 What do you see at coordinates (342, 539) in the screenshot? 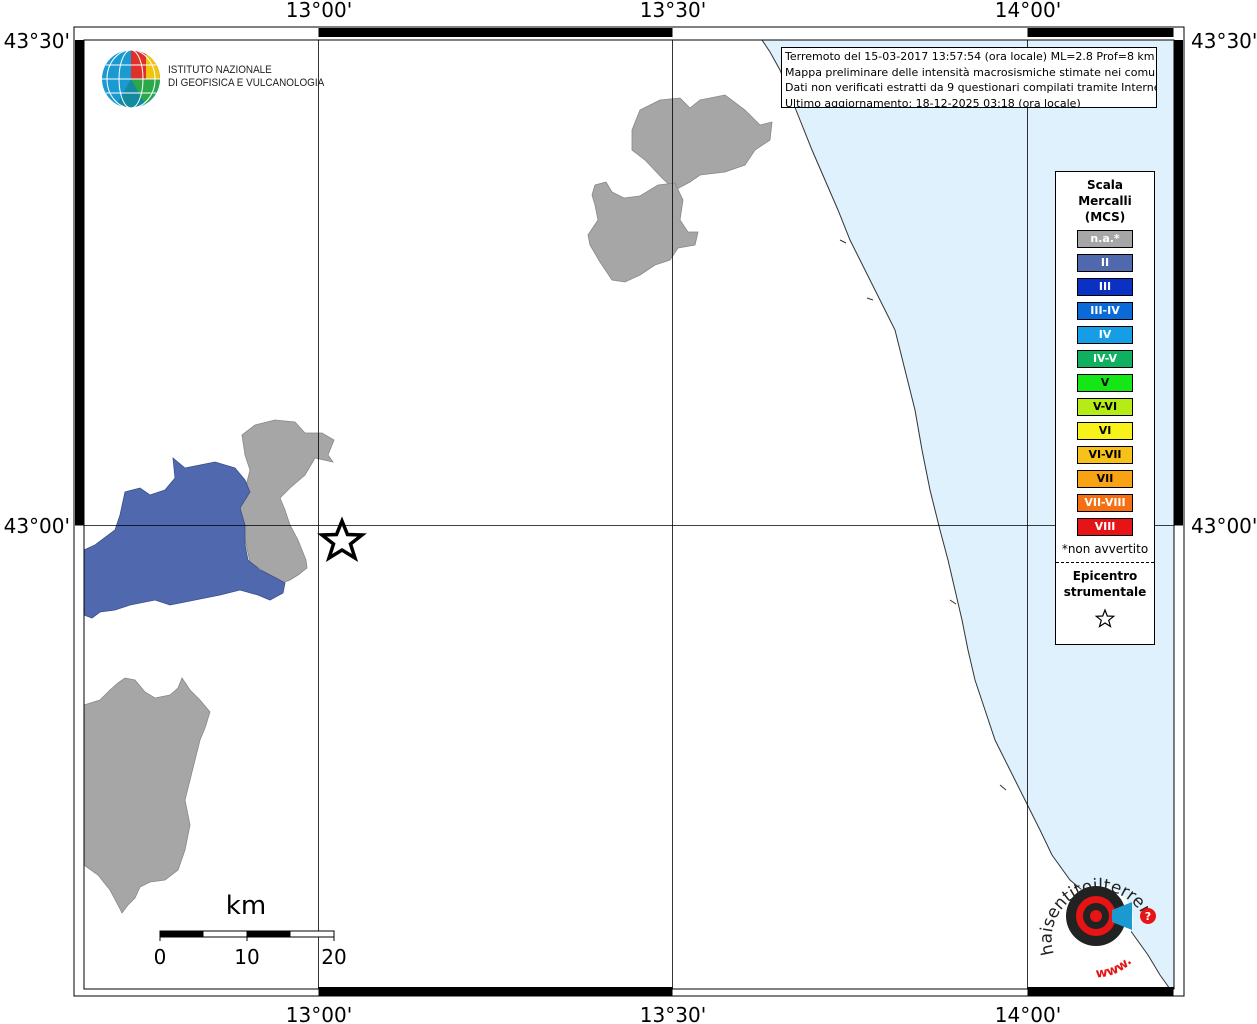
I see `epicenter-star-icon` at bounding box center [342, 539].